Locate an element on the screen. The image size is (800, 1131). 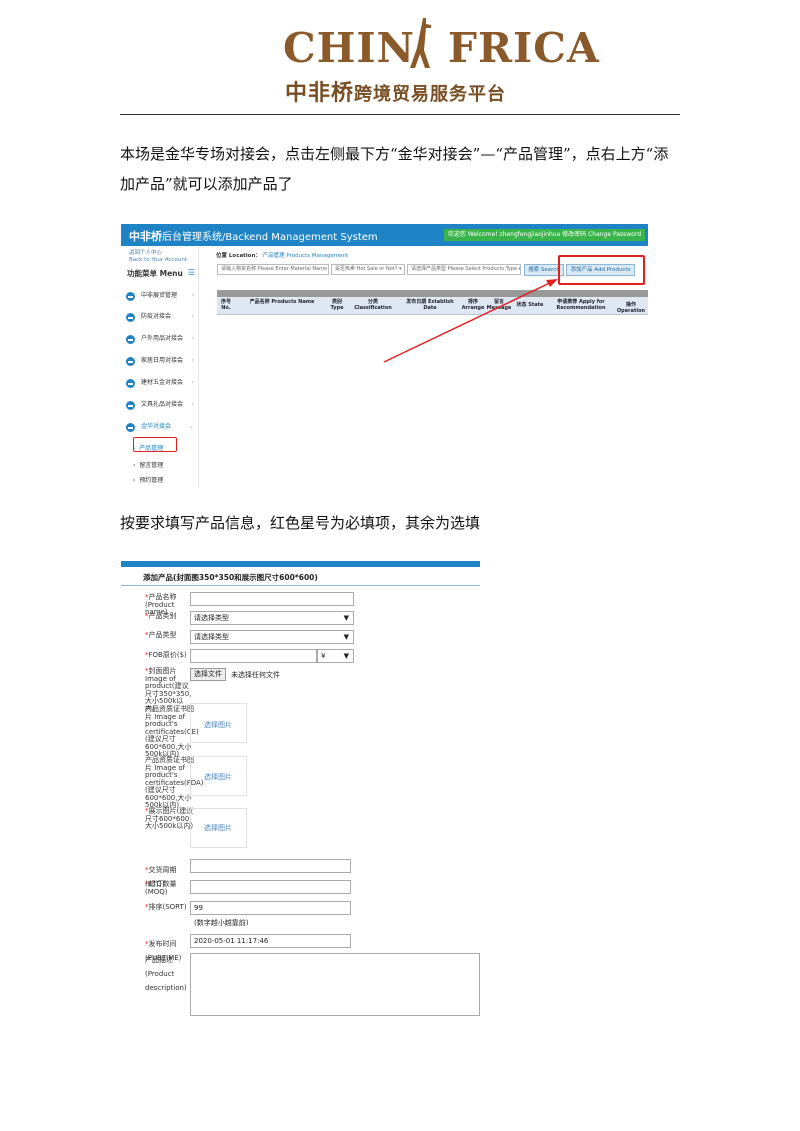
col-name: 产品名称 Products Name is located at coordinates (282, 302).